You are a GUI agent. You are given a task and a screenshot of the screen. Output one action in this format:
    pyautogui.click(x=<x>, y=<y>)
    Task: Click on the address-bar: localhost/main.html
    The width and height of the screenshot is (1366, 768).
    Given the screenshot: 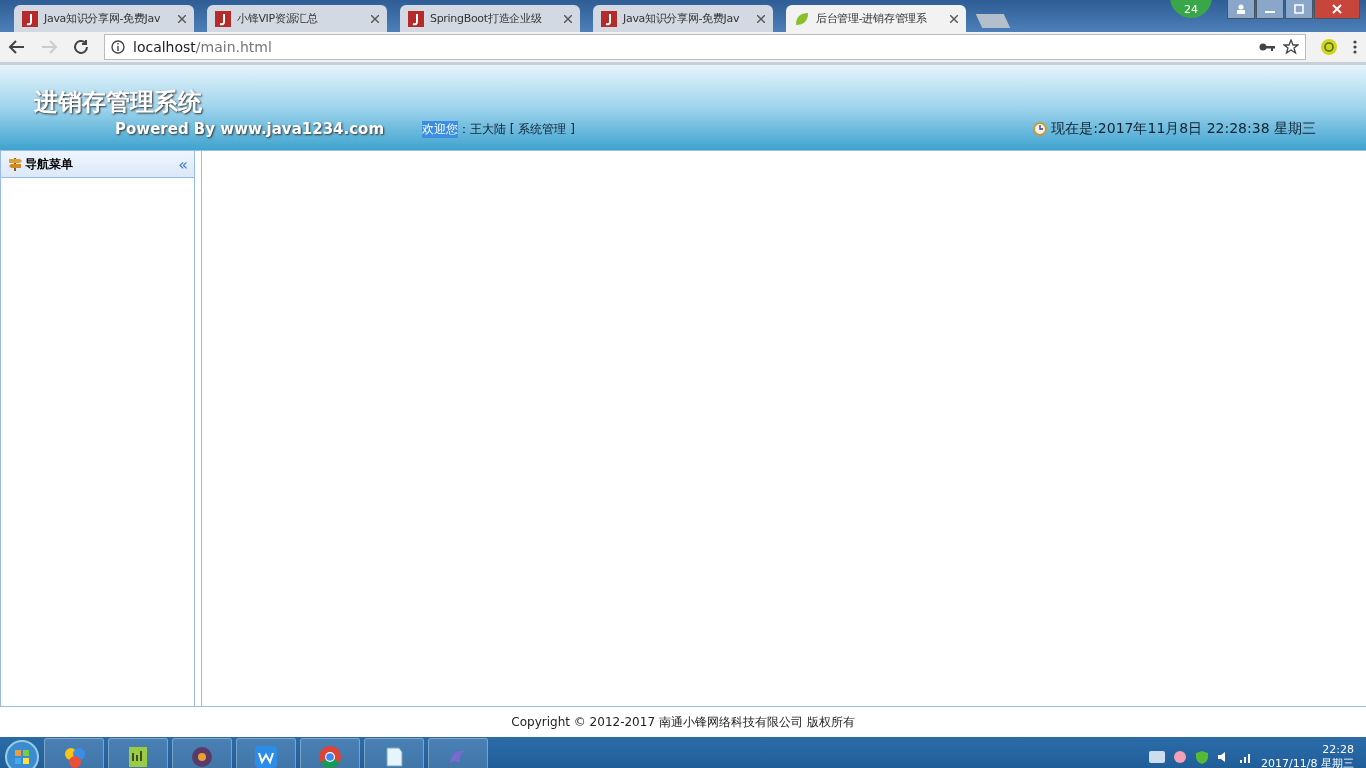 What is the action you would take?
    pyautogui.click(x=705, y=47)
    